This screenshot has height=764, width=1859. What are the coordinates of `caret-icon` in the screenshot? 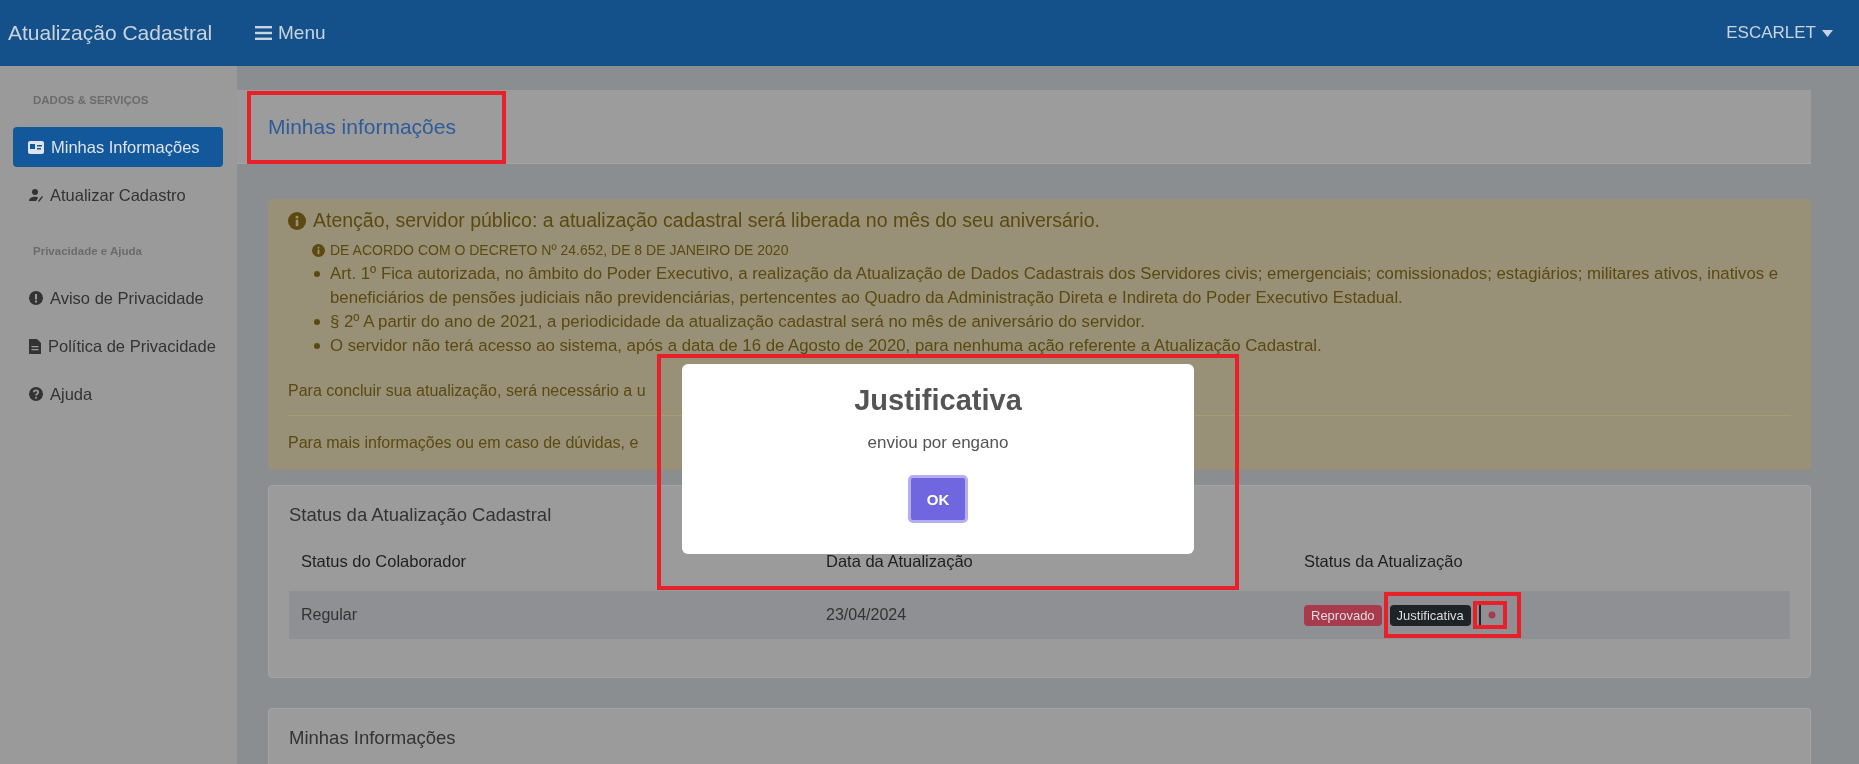 It's located at (1827, 33).